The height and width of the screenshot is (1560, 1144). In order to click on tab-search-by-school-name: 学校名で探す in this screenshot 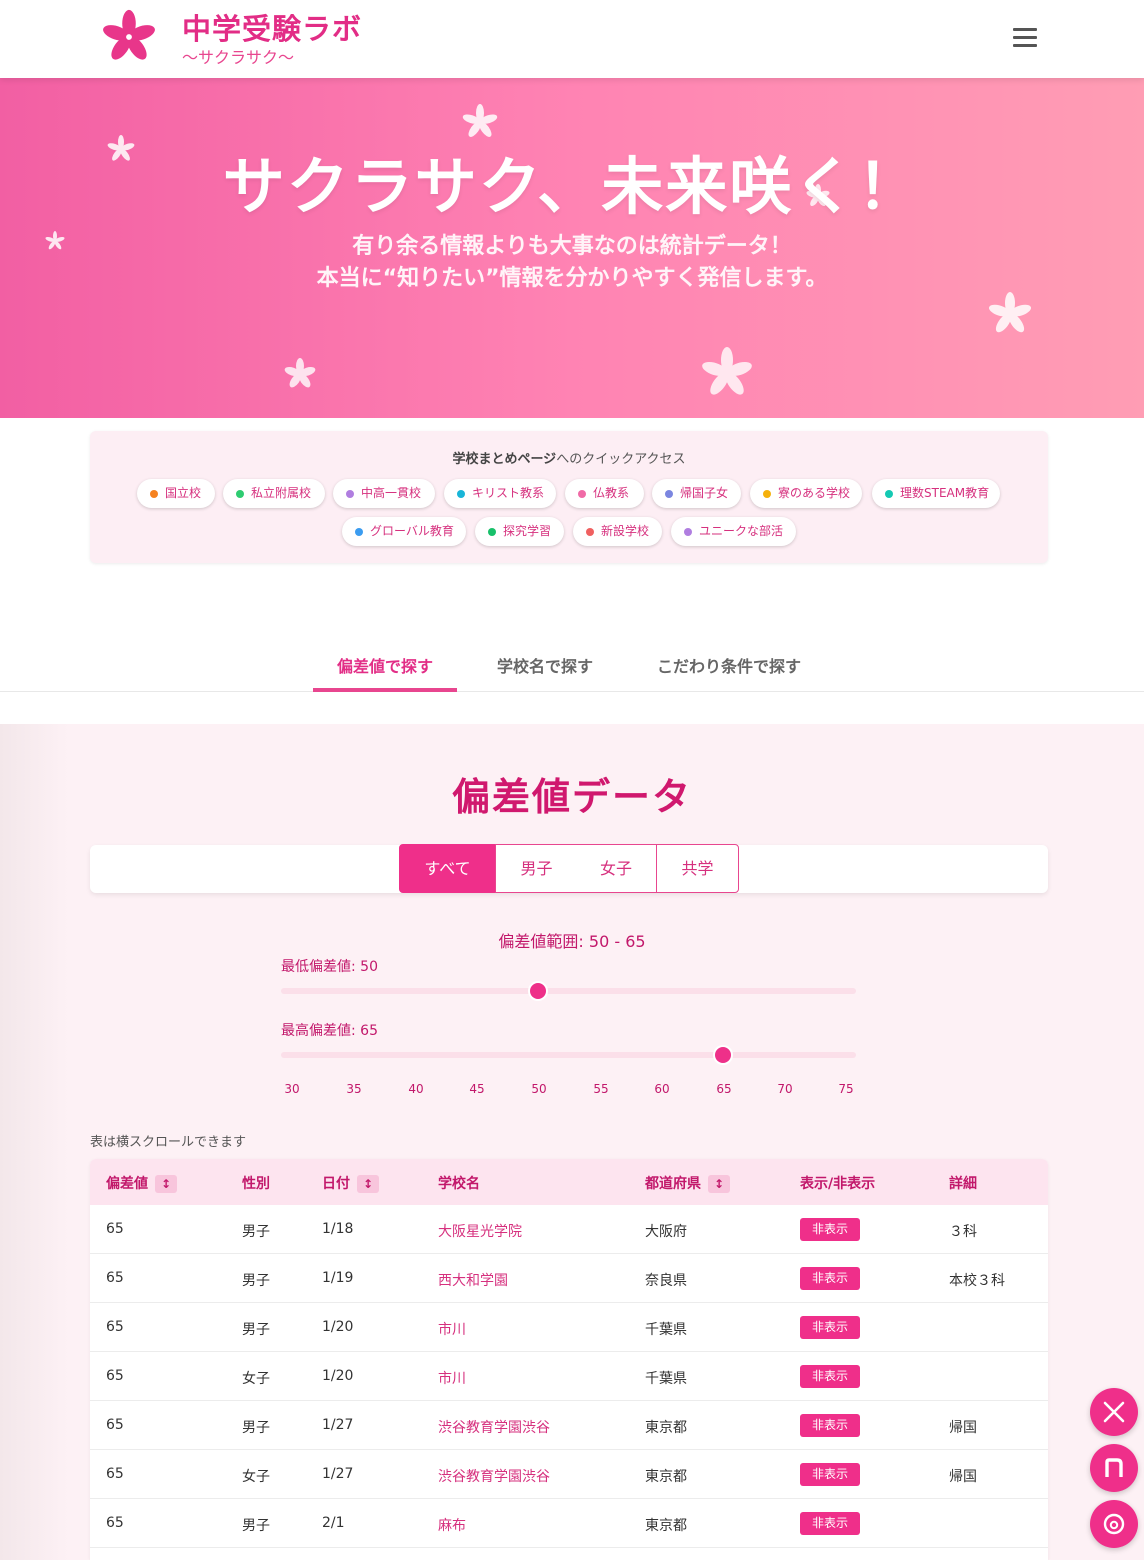, I will do `click(545, 665)`.